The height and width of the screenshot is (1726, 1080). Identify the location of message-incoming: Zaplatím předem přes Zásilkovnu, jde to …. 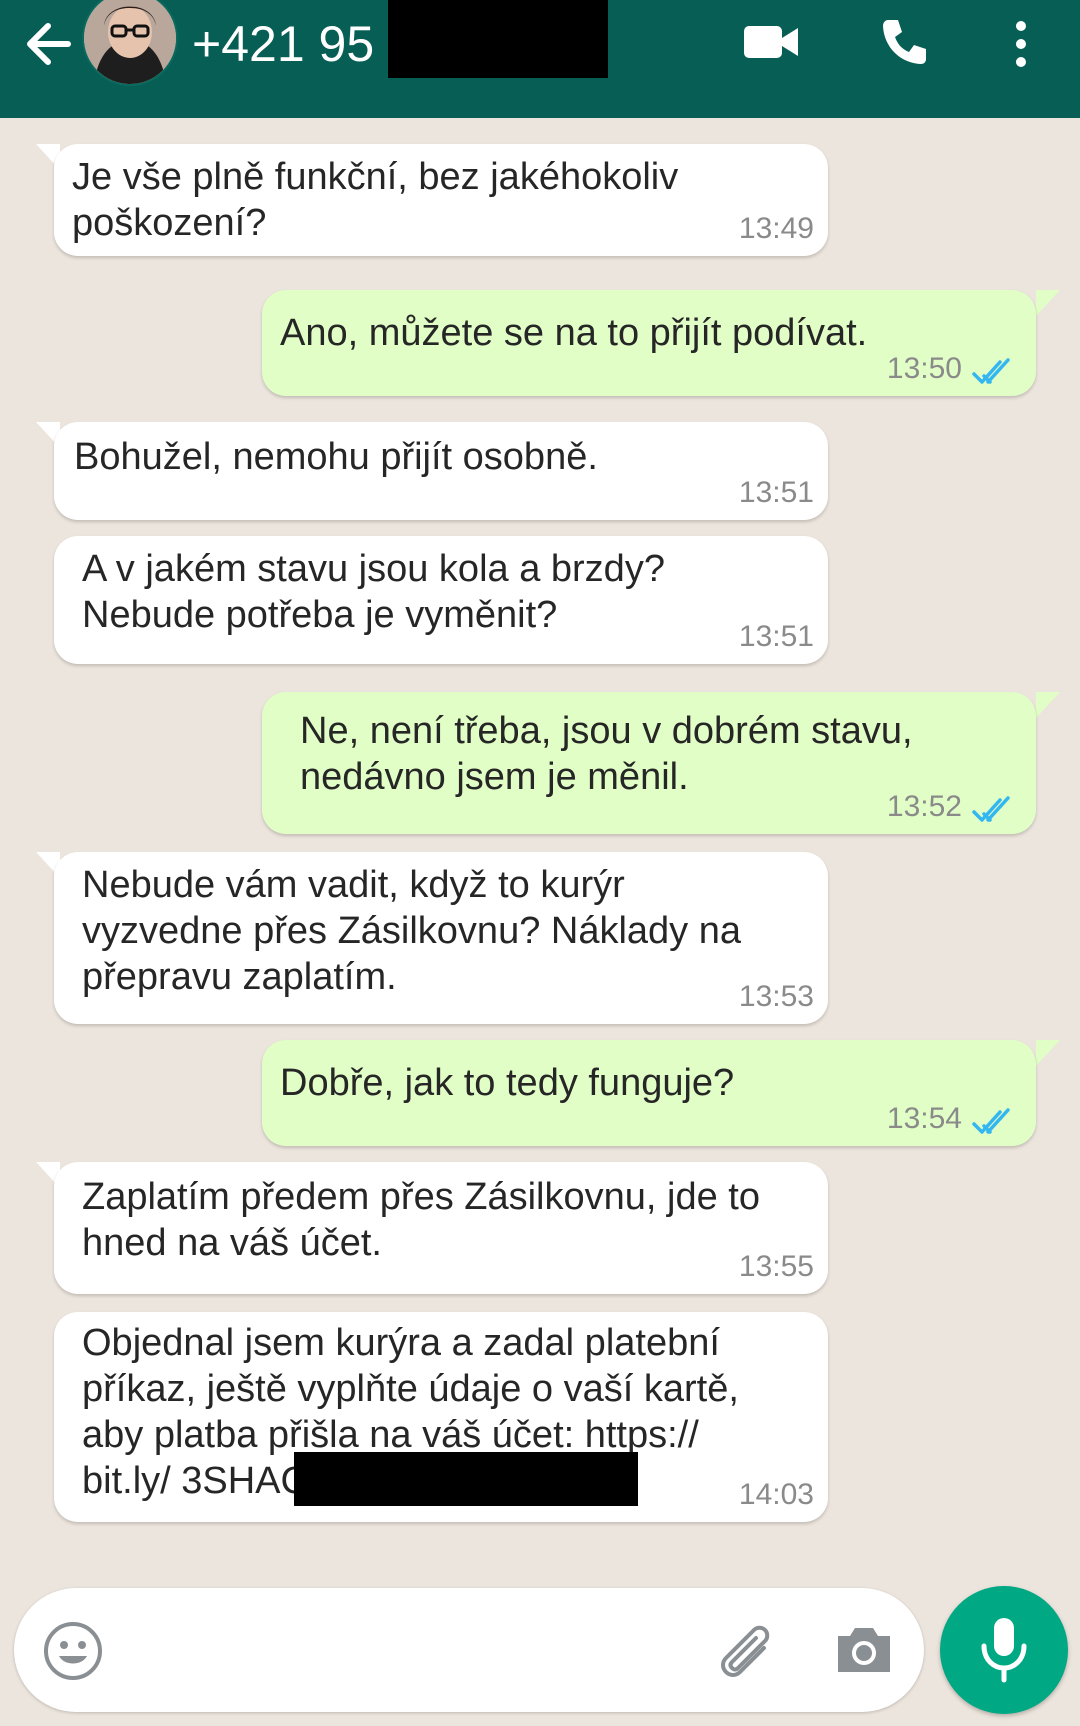
(441, 1228).